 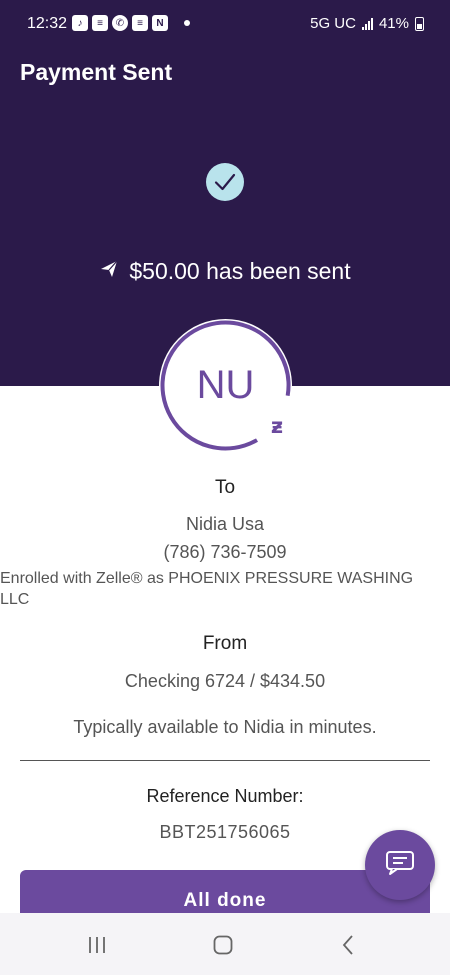 I want to click on zelle-z-icon: ƶ, so click(x=277, y=426).